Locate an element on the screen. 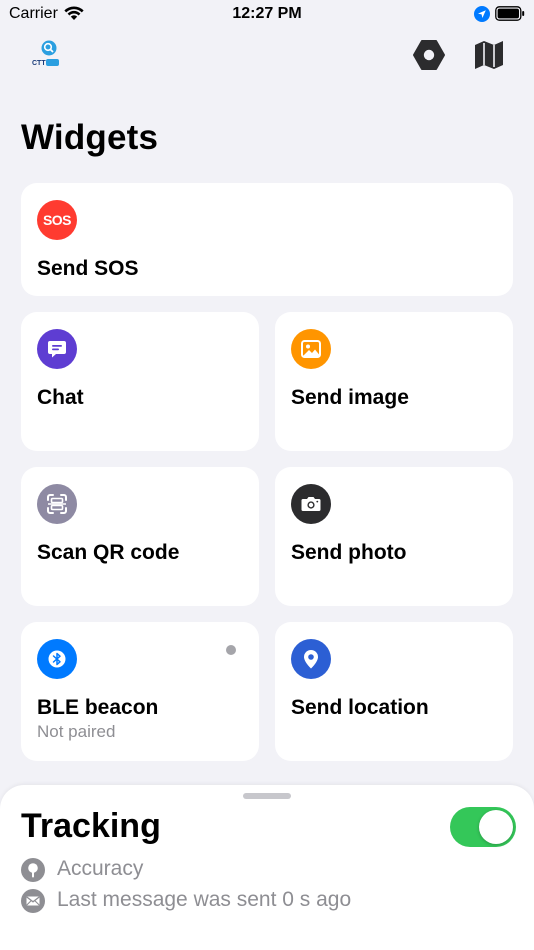 This screenshot has width=534, height=950. tracking-toggle is located at coordinates (483, 827).